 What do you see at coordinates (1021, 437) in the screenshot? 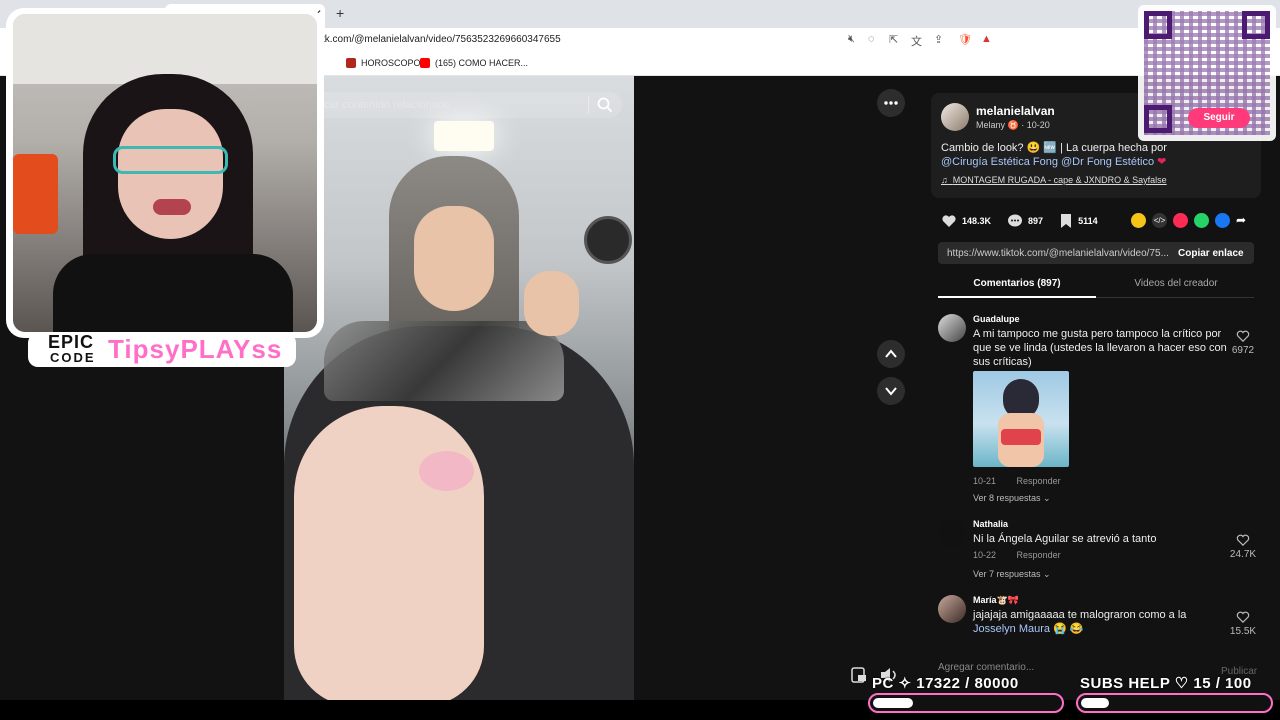
I see `figure-swimsuit` at bounding box center [1021, 437].